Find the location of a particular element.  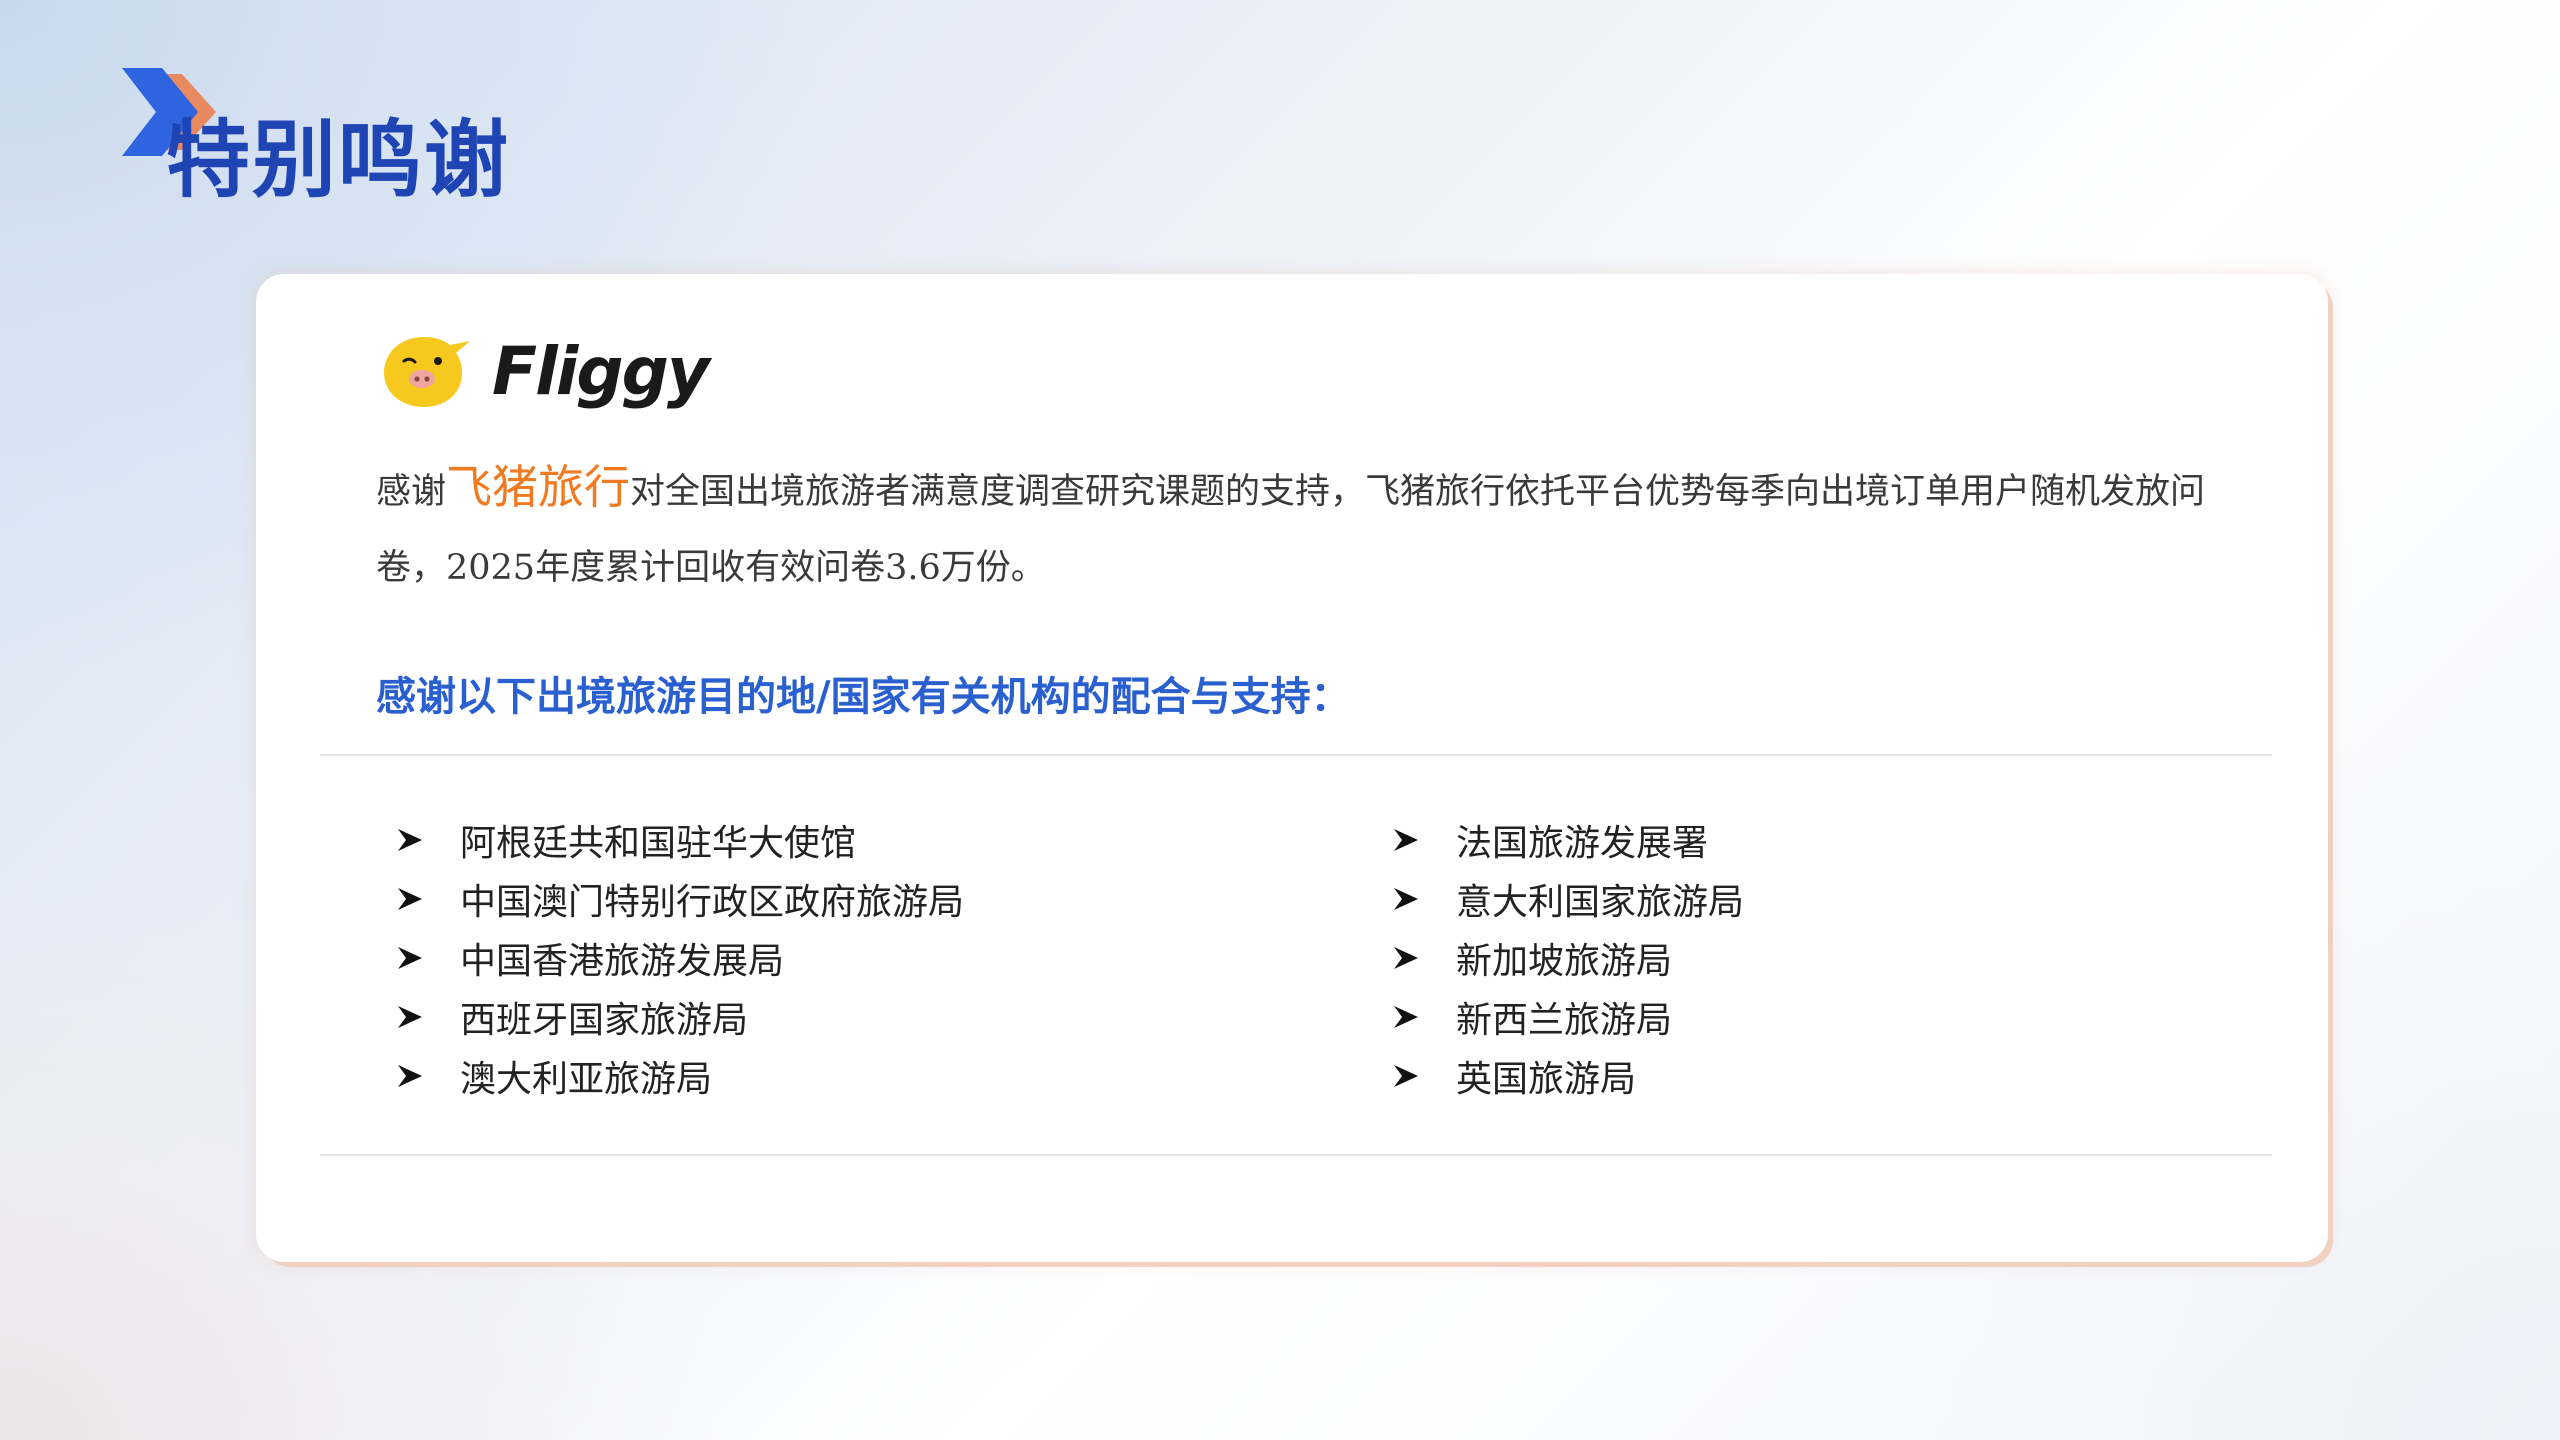

list-item: 法国旅游发展署 is located at coordinates (1568, 839).